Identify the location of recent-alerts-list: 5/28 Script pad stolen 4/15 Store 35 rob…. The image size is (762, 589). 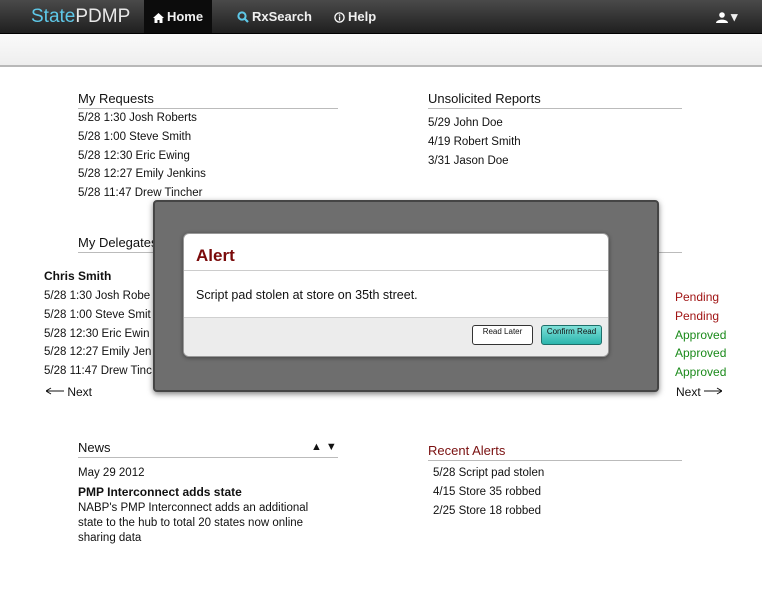
(488, 492).